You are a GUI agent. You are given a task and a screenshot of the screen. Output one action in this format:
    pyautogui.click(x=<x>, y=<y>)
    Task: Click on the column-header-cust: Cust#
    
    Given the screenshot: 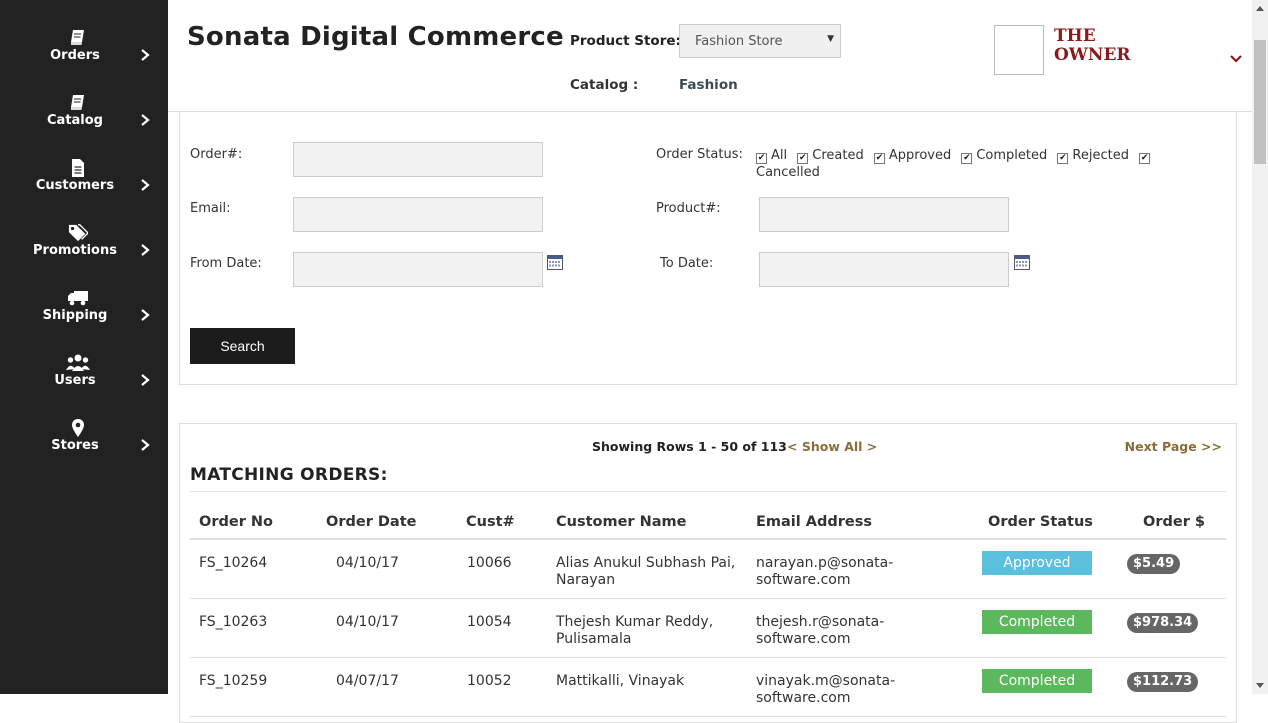 What is the action you would take?
    pyautogui.click(x=490, y=522)
    